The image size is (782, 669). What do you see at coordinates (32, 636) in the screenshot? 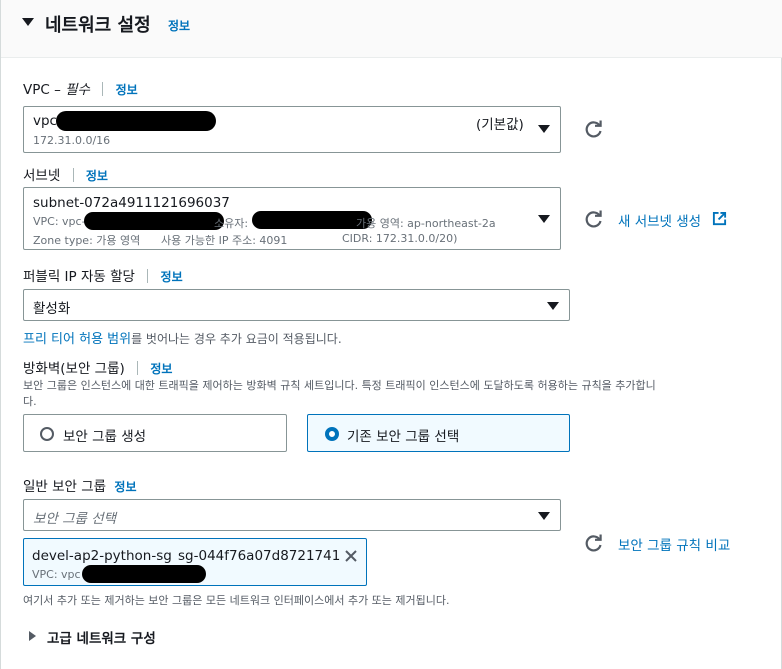
I see `expand-caret-icon` at bounding box center [32, 636].